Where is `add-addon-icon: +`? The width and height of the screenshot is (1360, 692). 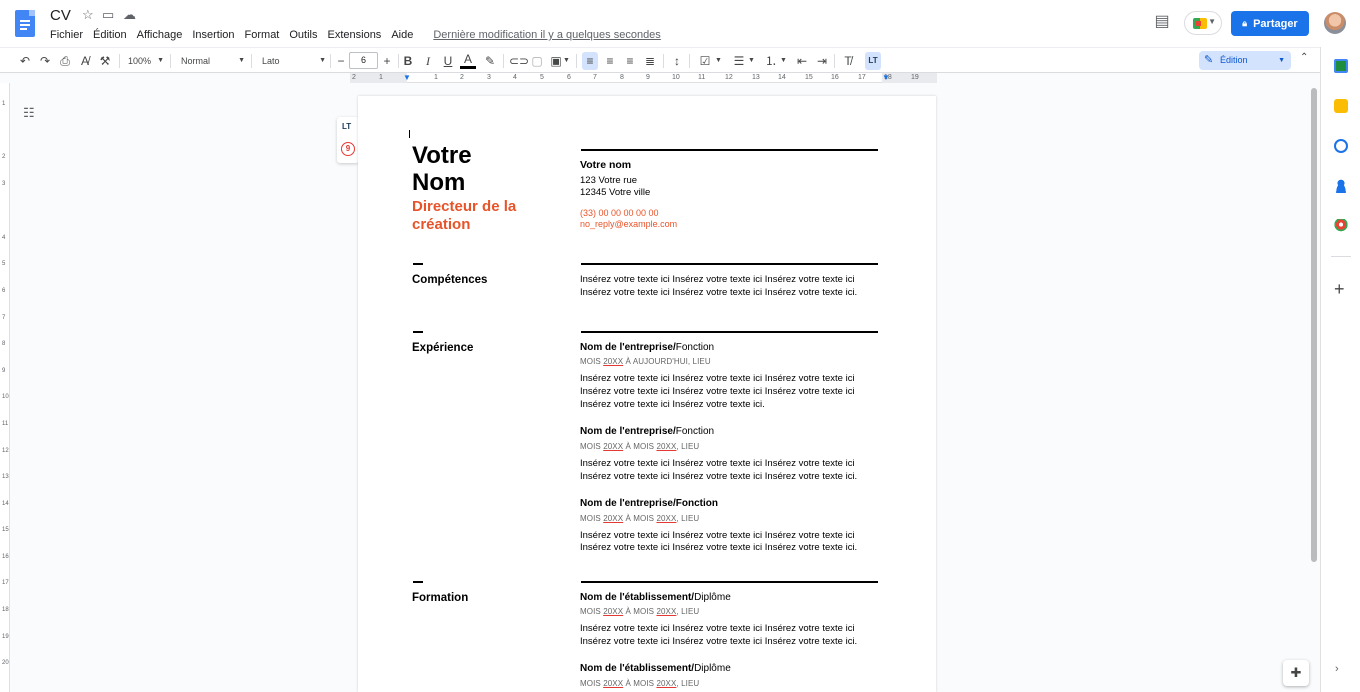 add-addon-icon: + is located at coordinates (1339, 289).